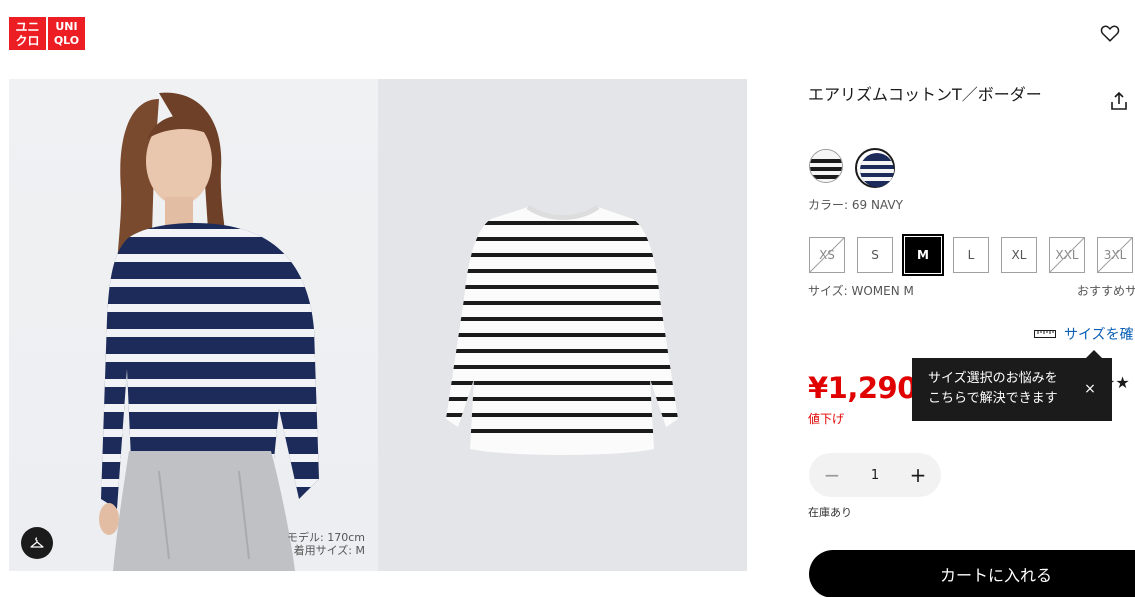 This screenshot has width=1135, height=597. Describe the element at coordinates (329, 551) in the screenshot. I see `model-size: 着用サイズ: M` at that location.